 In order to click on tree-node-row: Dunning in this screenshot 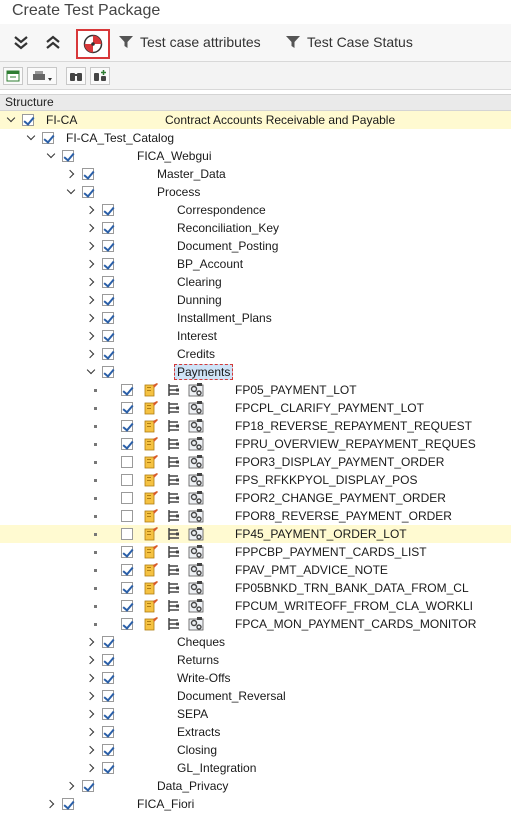, I will do `click(255, 300)`.